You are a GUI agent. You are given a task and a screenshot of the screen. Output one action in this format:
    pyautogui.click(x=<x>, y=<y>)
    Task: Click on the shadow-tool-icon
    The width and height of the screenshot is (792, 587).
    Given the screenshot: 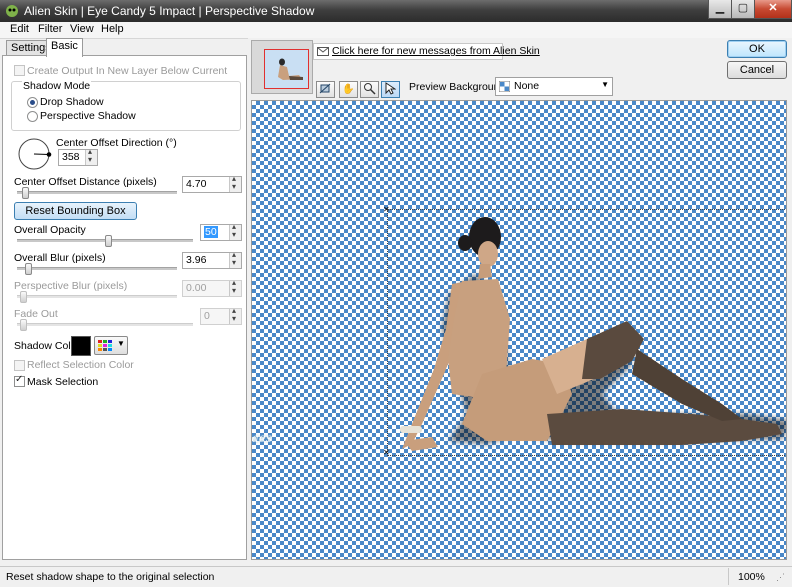 What is the action you would take?
    pyautogui.click(x=325, y=88)
    